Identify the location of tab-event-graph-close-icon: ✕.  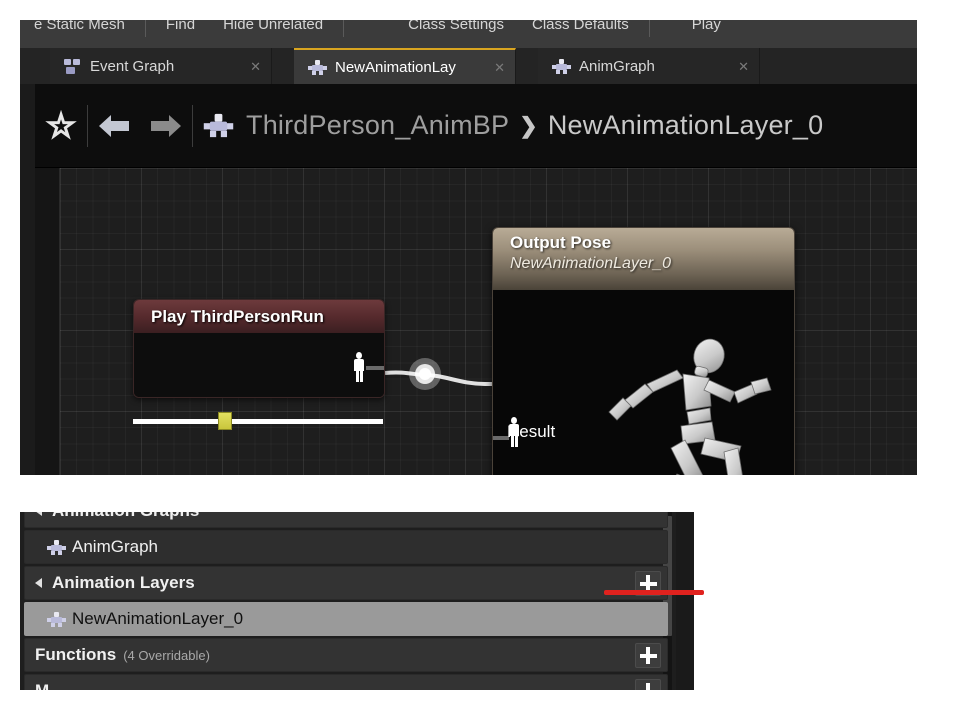
(248, 66).